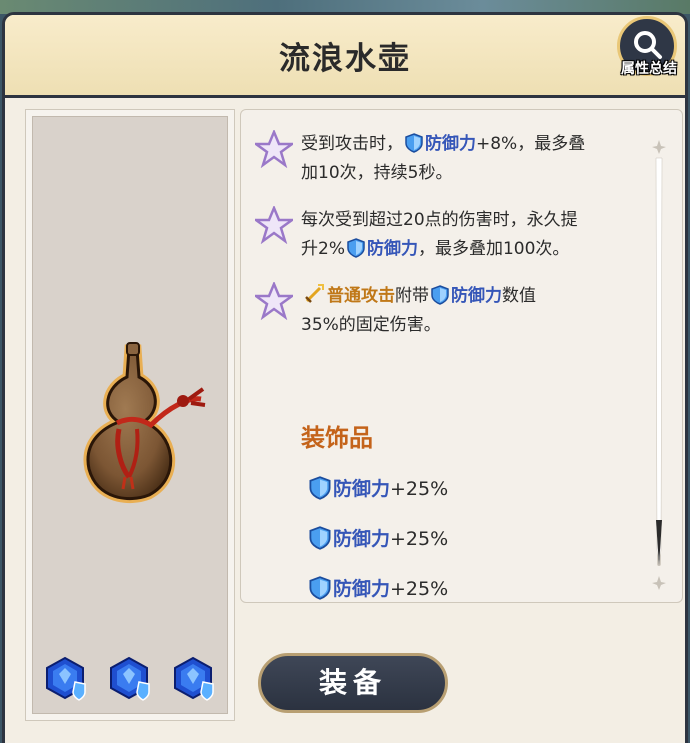 The height and width of the screenshot is (743, 690). What do you see at coordinates (353, 683) in the screenshot?
I see `equip-button: 装备` at bounding box center [353, 683].